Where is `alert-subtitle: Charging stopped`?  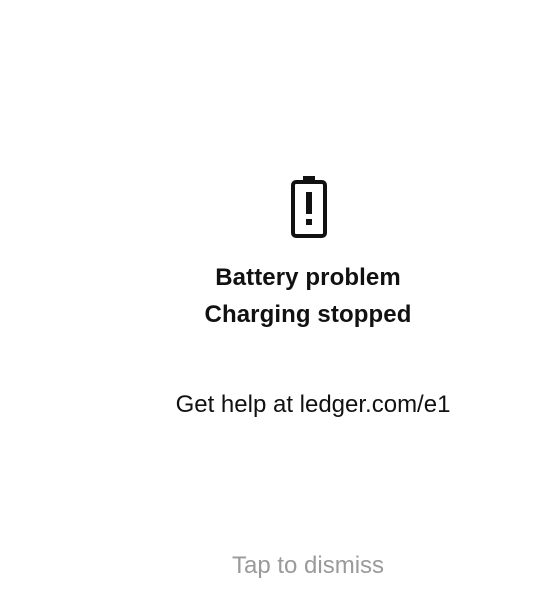 alert-subtitle: Charging stopped is located at coordinates (308, 314).